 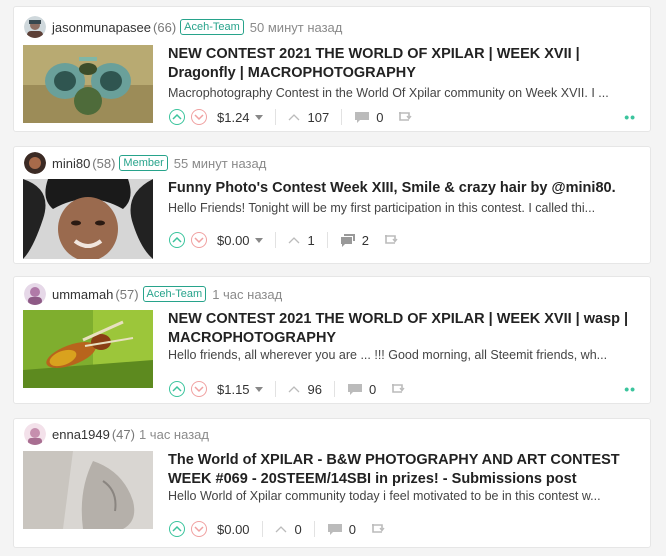 What do you see at coordinates (301, 240) in the screenshot?
I see `voters-count: 1` at bounding box center [301, 240].